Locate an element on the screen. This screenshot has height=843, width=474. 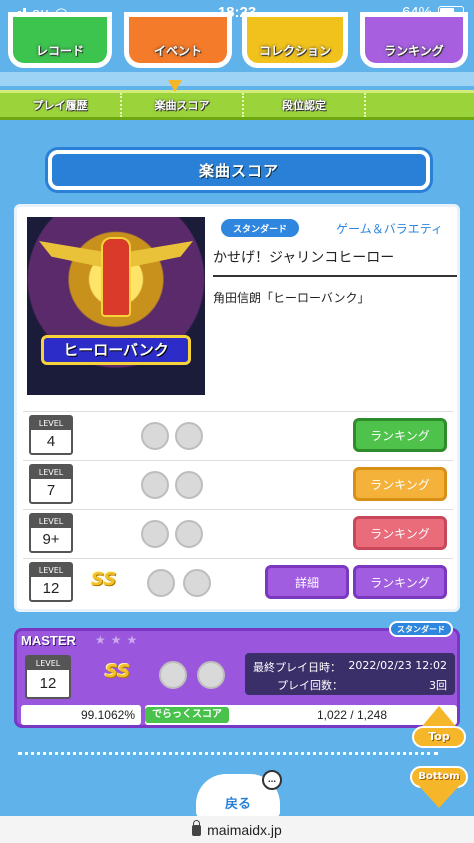
tab-empty is located at coordinates (420, 105).